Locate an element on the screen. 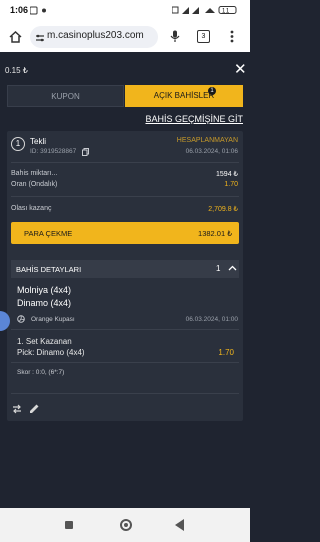 The image size is (320, 542). open-bets-badge: 1 is located at coordinates (212, 91).